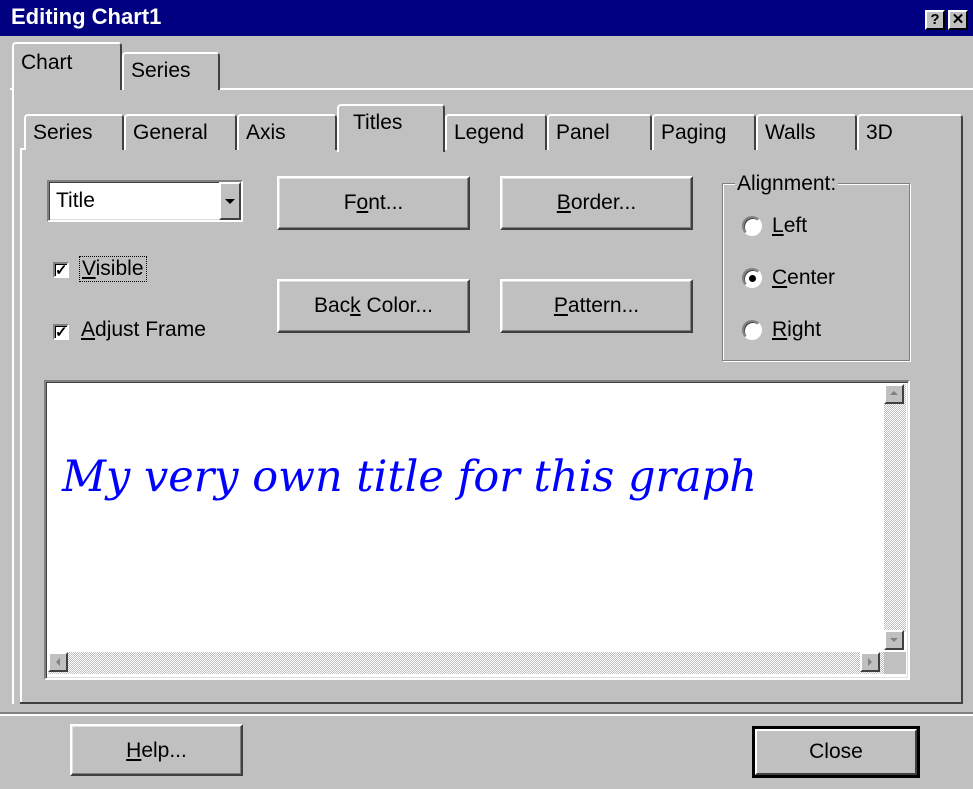 The width and height of the screenshot is (973, 789). I want to click on tab-series-outer: Series, so click(171, 71).